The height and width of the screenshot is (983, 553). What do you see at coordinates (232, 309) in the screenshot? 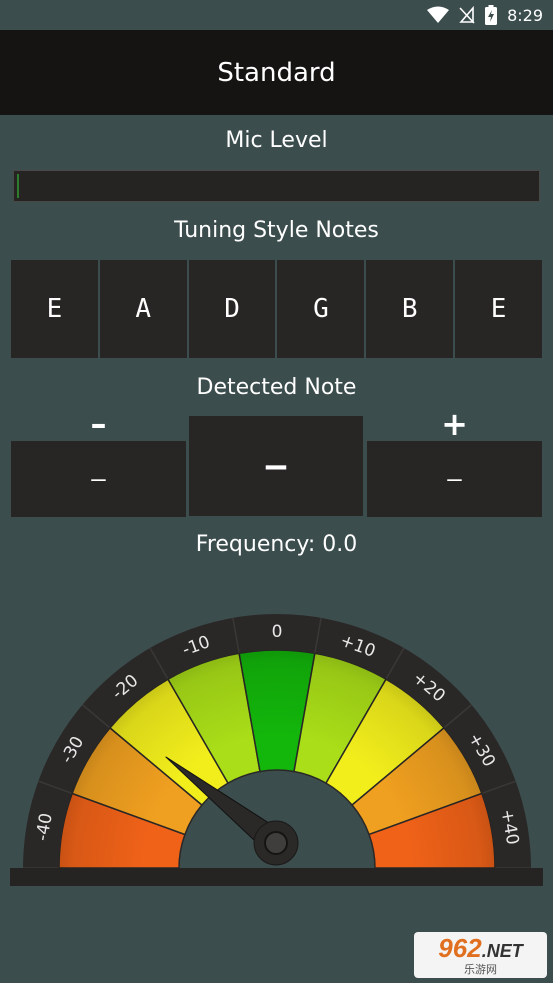
I see `note-button-3: D` at bounding box center [232, 309].